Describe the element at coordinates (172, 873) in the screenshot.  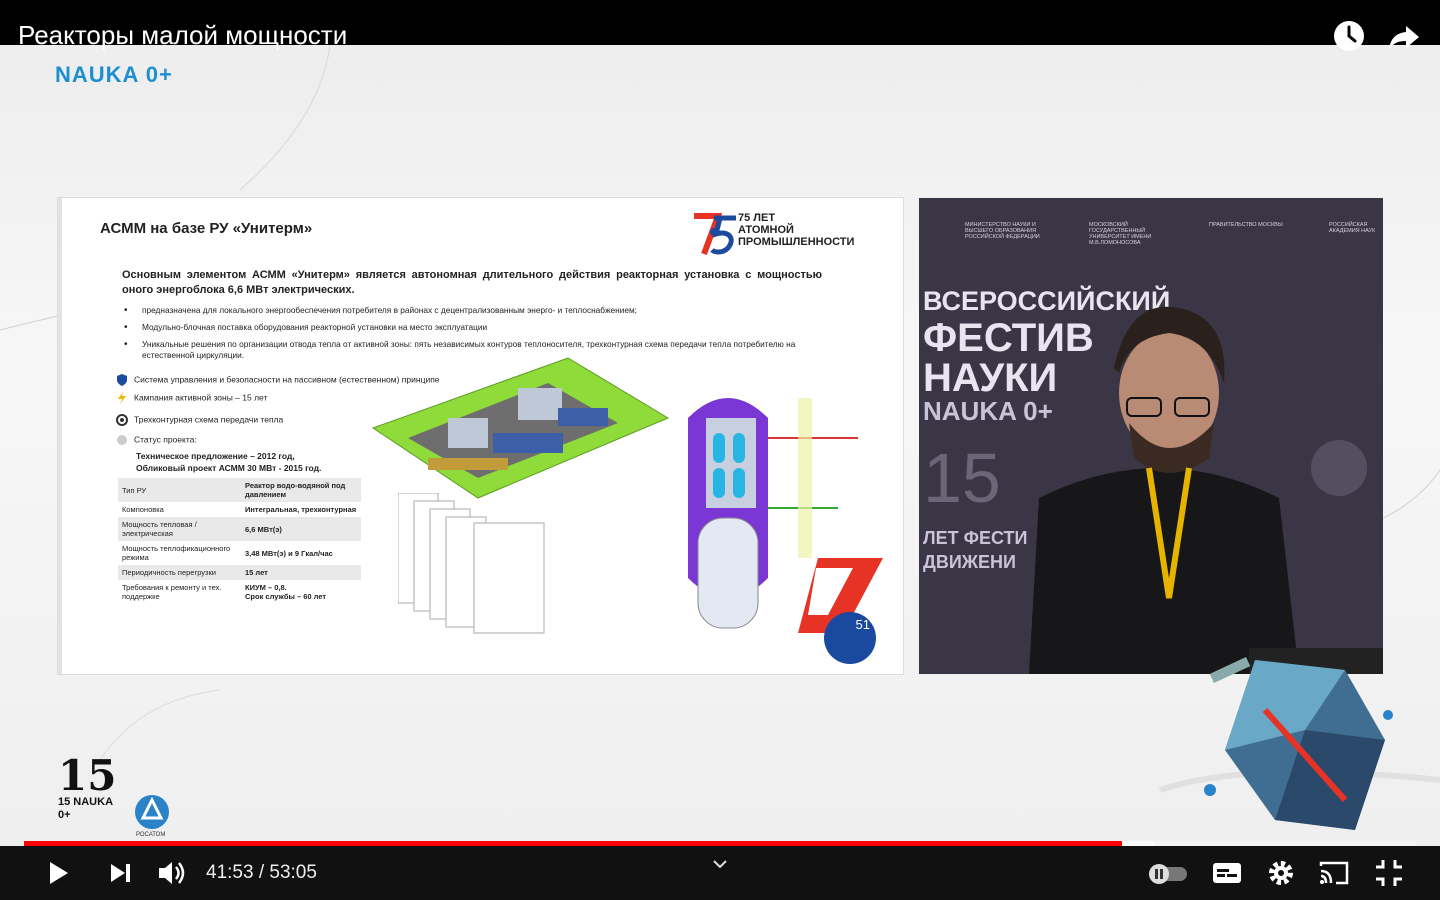
I see `volume-icon` at that location.